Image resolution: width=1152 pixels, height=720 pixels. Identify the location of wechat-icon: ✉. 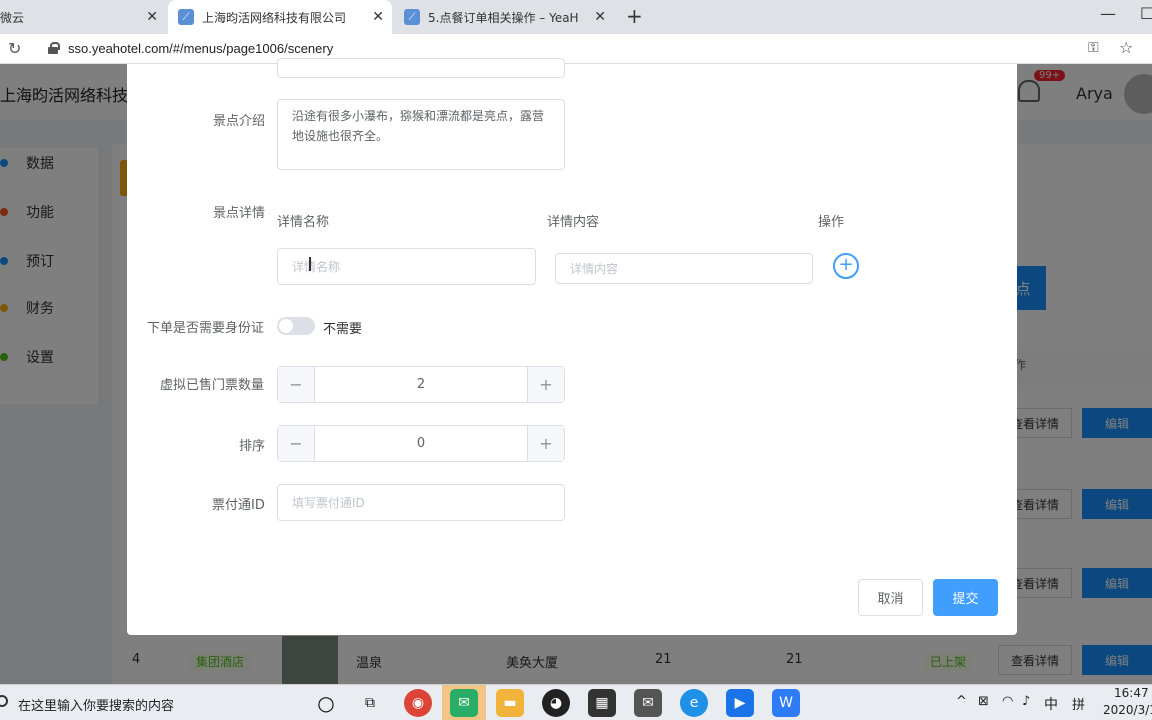
(464, 703).